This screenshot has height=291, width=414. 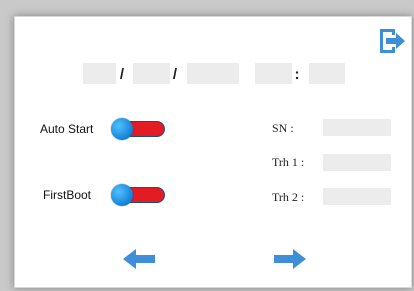 I want to click on trh2-field, so click(x=357, y=196).